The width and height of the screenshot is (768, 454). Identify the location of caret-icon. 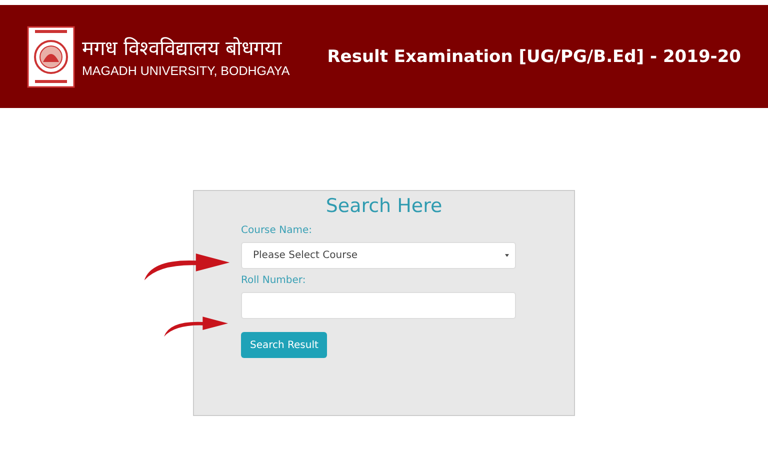
(507, 255).